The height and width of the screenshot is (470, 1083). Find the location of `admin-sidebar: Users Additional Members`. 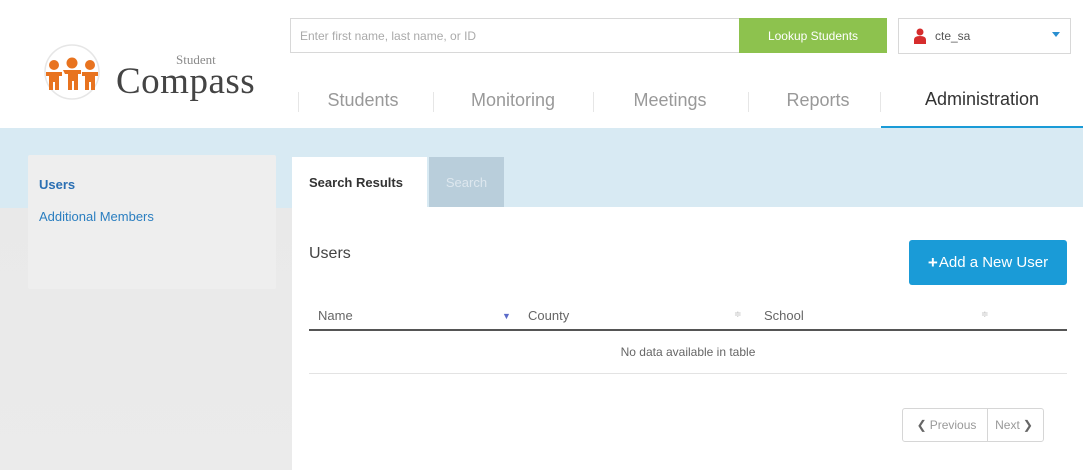

admin-sidebar: Users Additional Members is located at coordinates (152, 222).